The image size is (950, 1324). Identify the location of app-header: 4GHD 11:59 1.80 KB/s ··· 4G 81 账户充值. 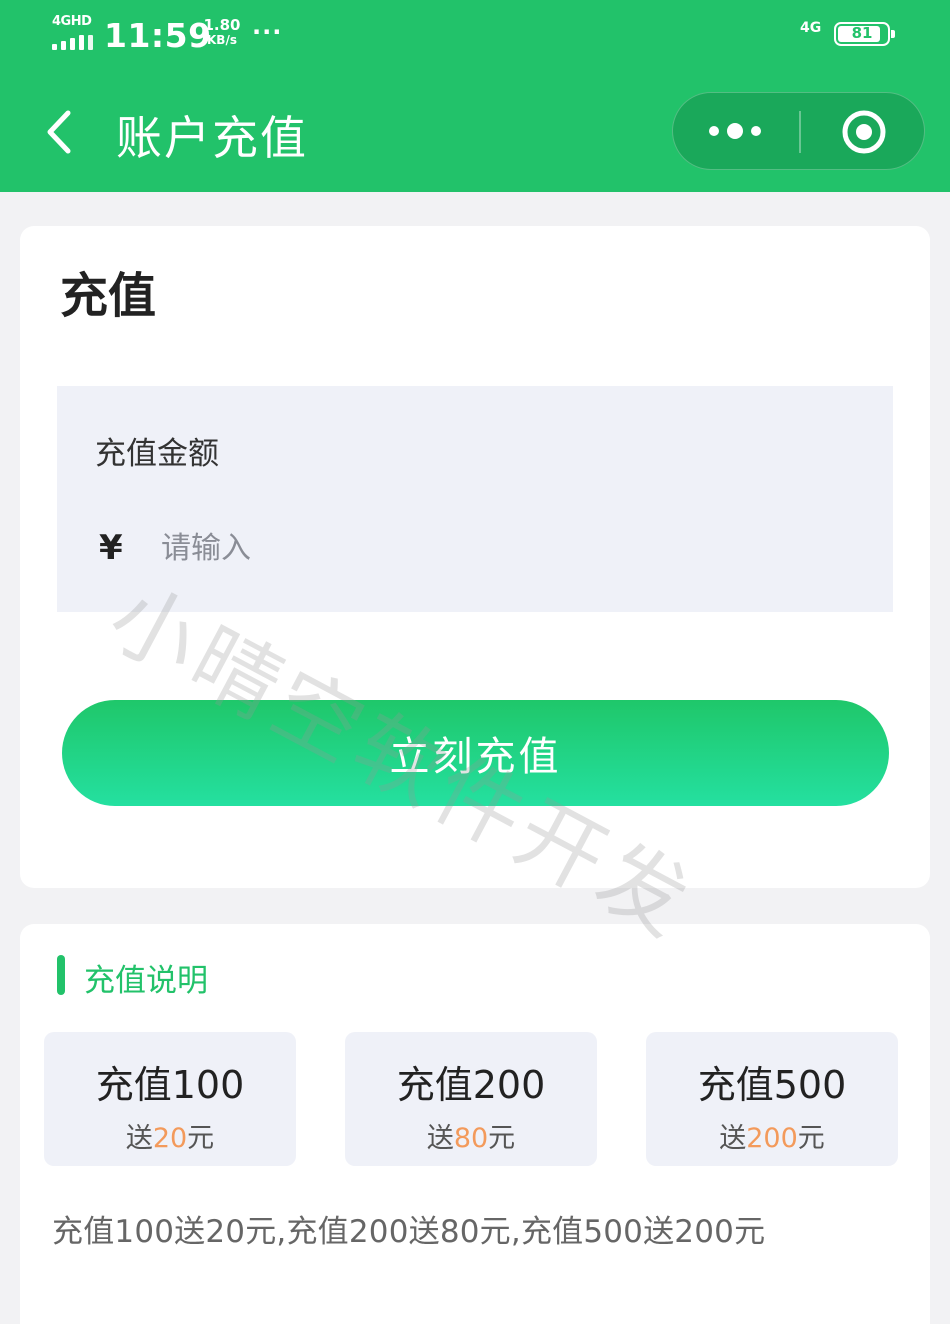
(475, 96).